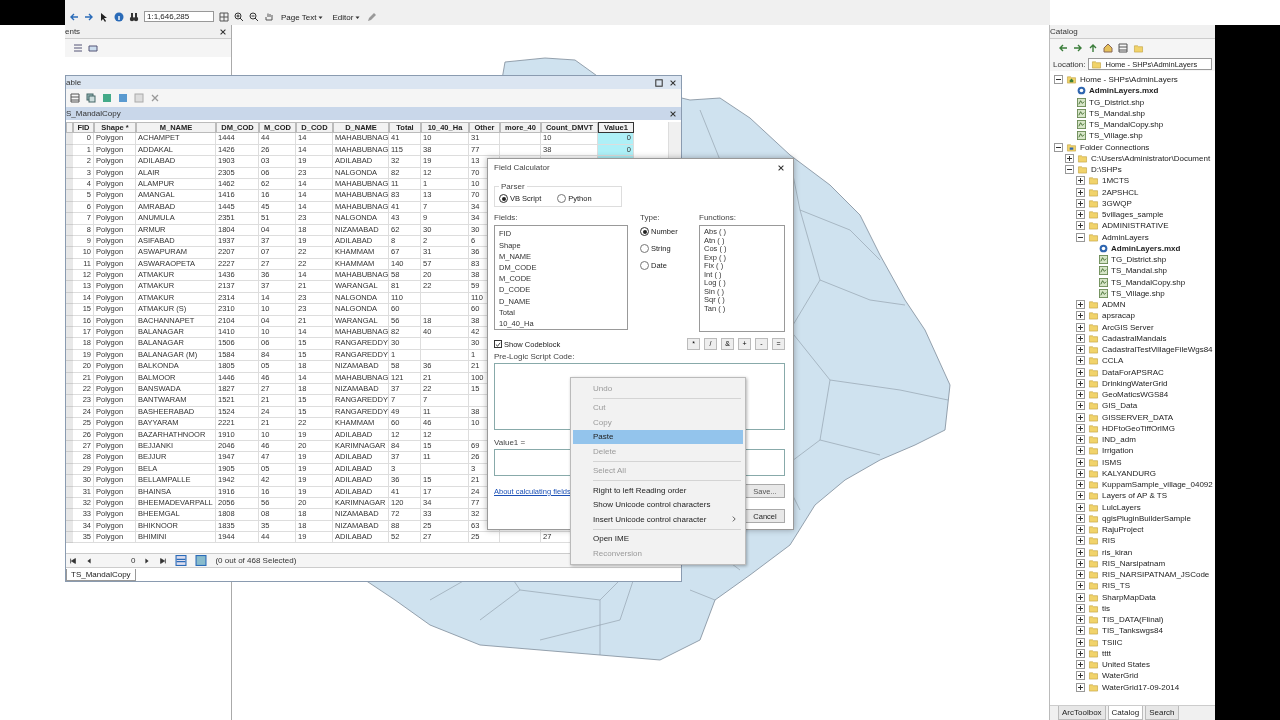 Image resolution: width=1280 pixels, height=720 pixels. What do you see at coordinates (717, 218) in the screenshot?
I see `functions-label: Functions:` at bounding box center [717, 218].